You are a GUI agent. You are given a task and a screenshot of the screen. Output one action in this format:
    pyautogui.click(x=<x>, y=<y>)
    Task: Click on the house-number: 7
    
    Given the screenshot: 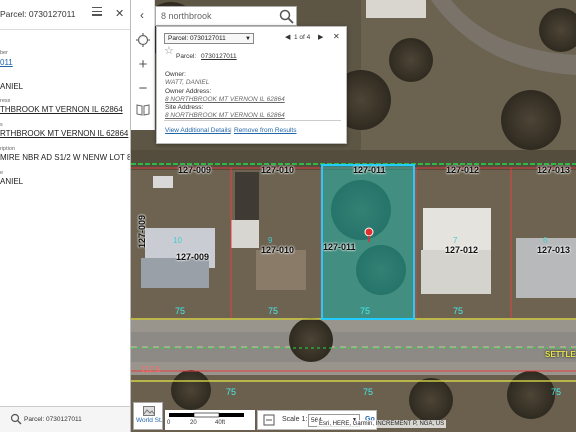 What is the action you would take?
    pyautogui.click(x=455, y=240)
    